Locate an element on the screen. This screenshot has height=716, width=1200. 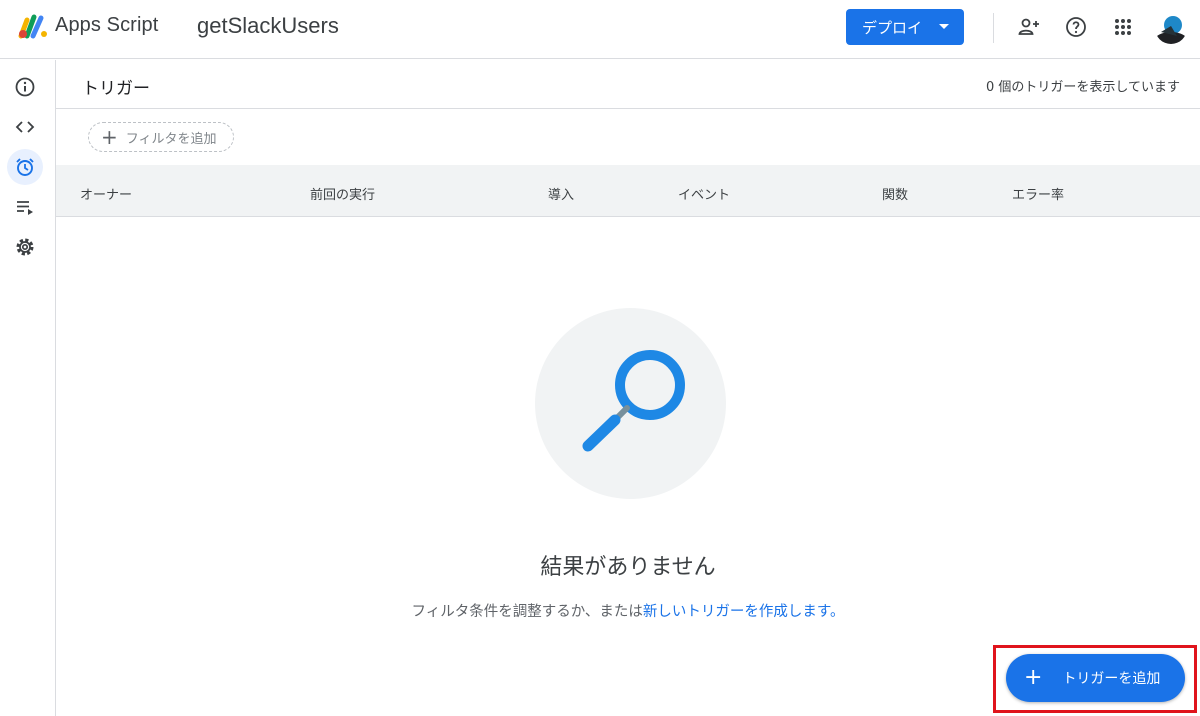
share-button is located at coordinates (1029, 27).